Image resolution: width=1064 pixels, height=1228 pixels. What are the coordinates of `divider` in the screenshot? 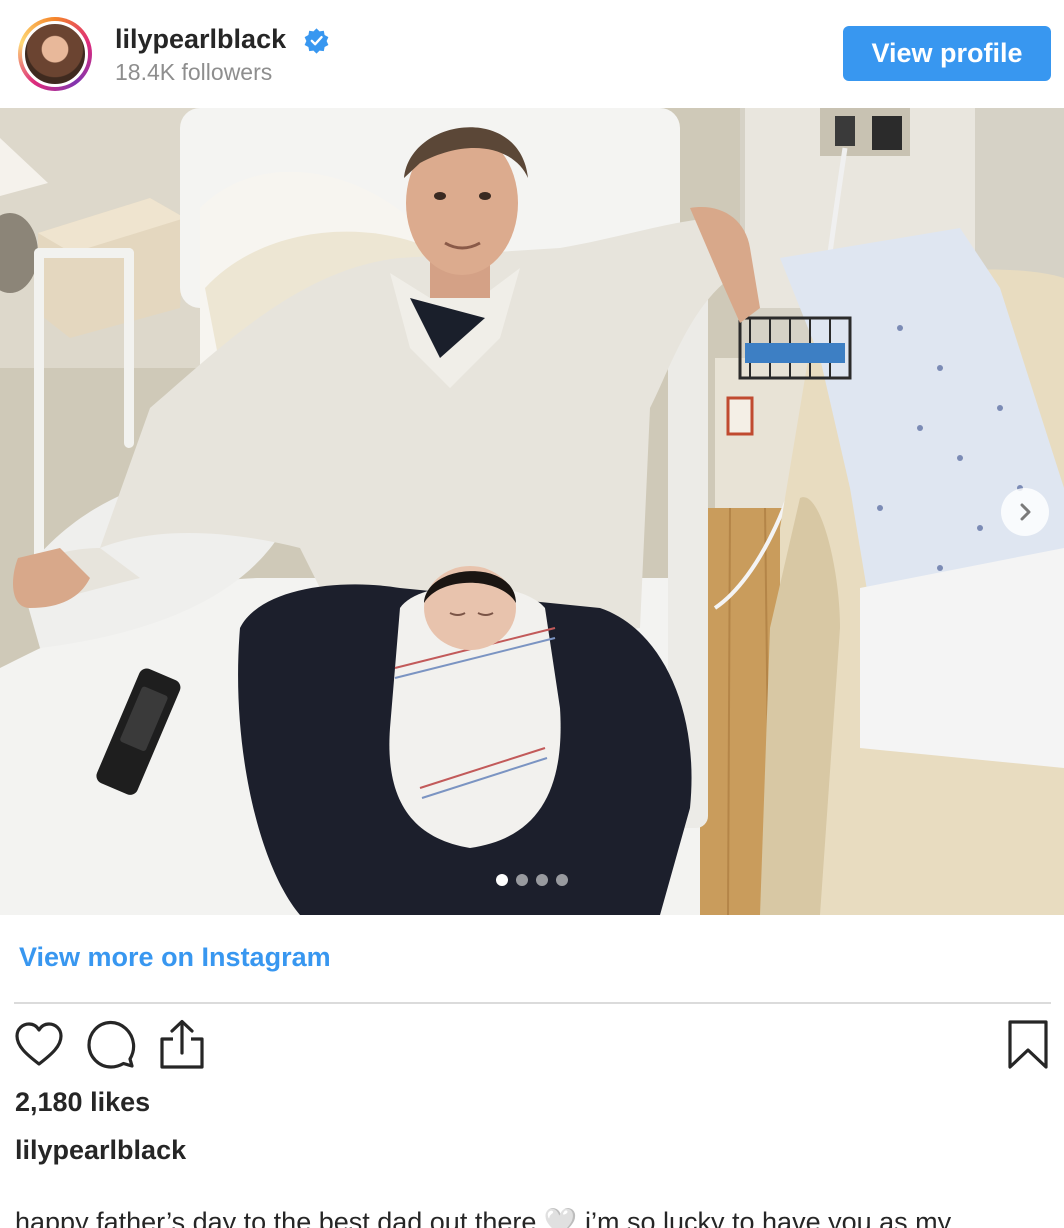 It's located at (532, 1003).